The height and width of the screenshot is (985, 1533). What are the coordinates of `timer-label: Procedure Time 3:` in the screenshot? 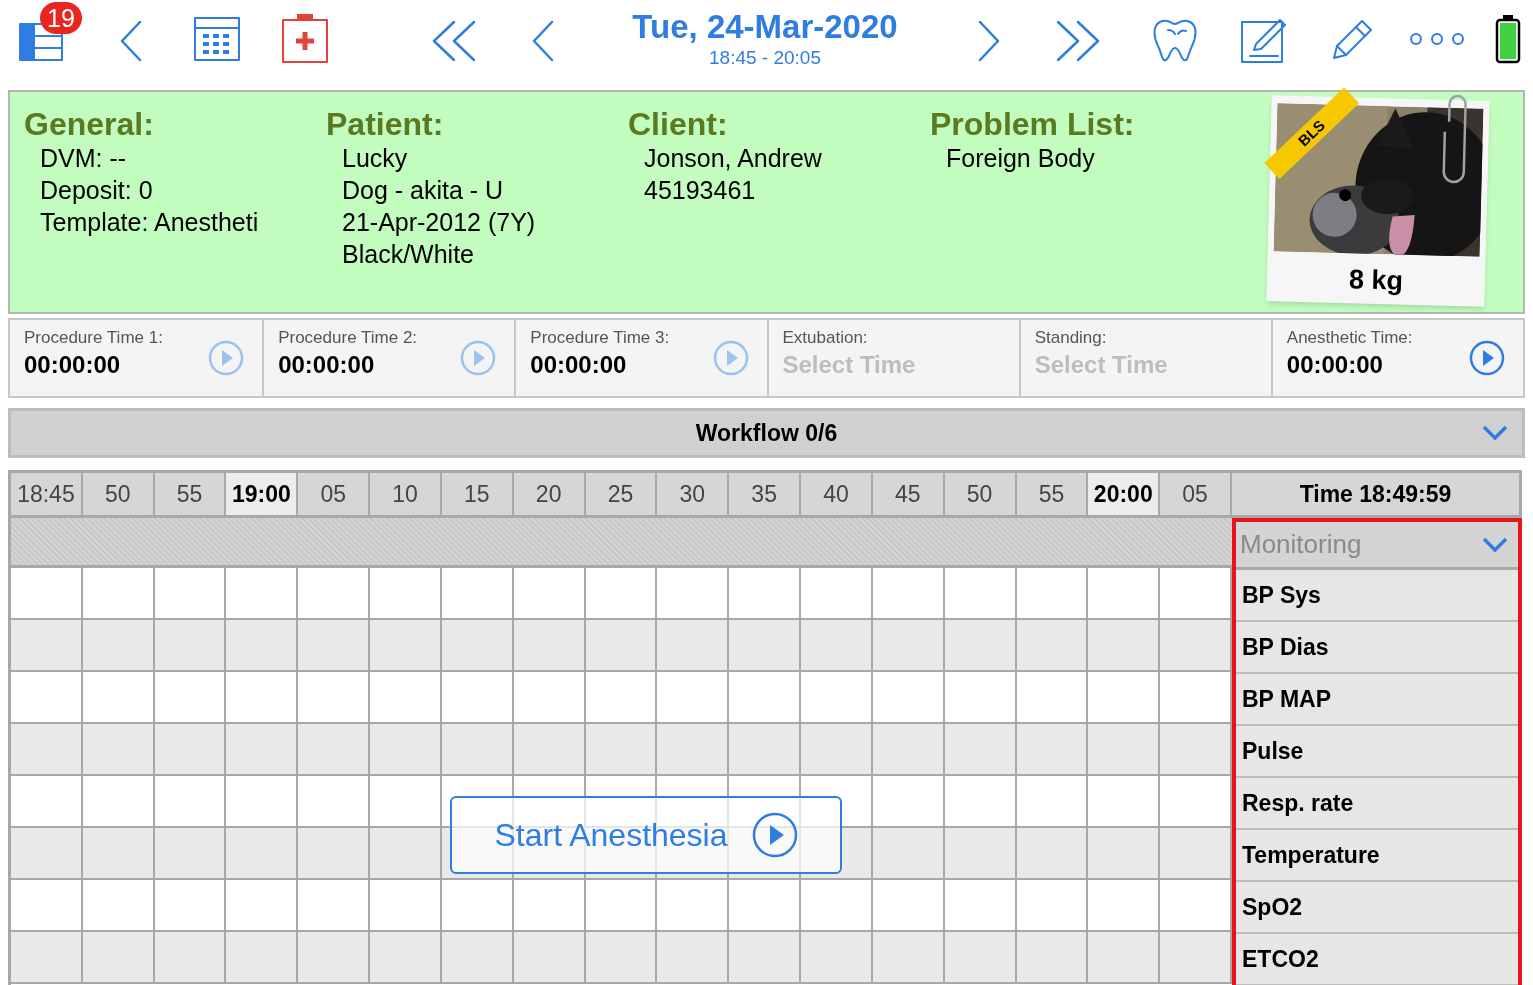 It's located at (600, 338).